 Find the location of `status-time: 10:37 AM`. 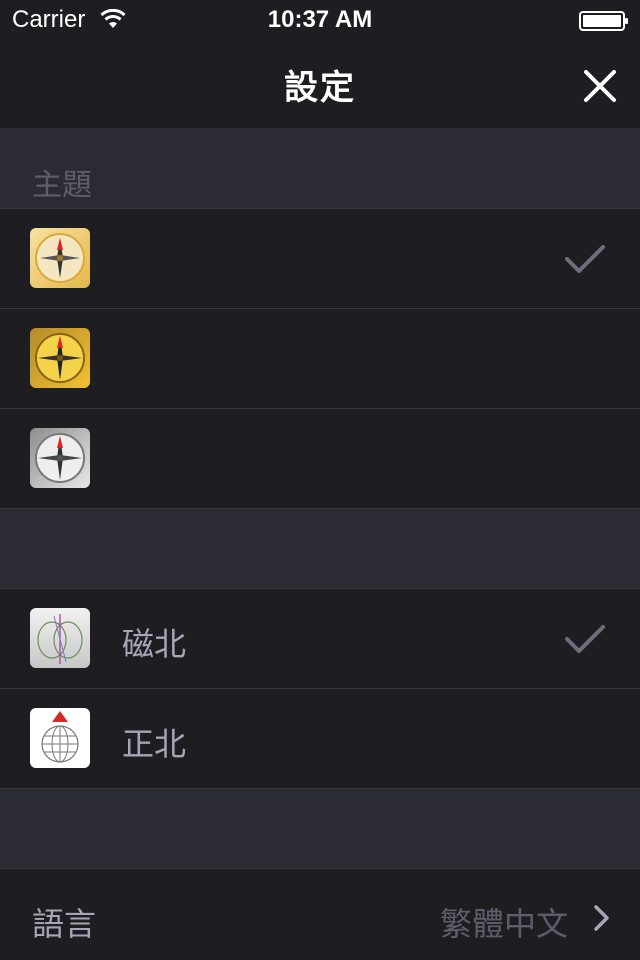

status-time: 10:37 AM is located at coordinates (320, 19).